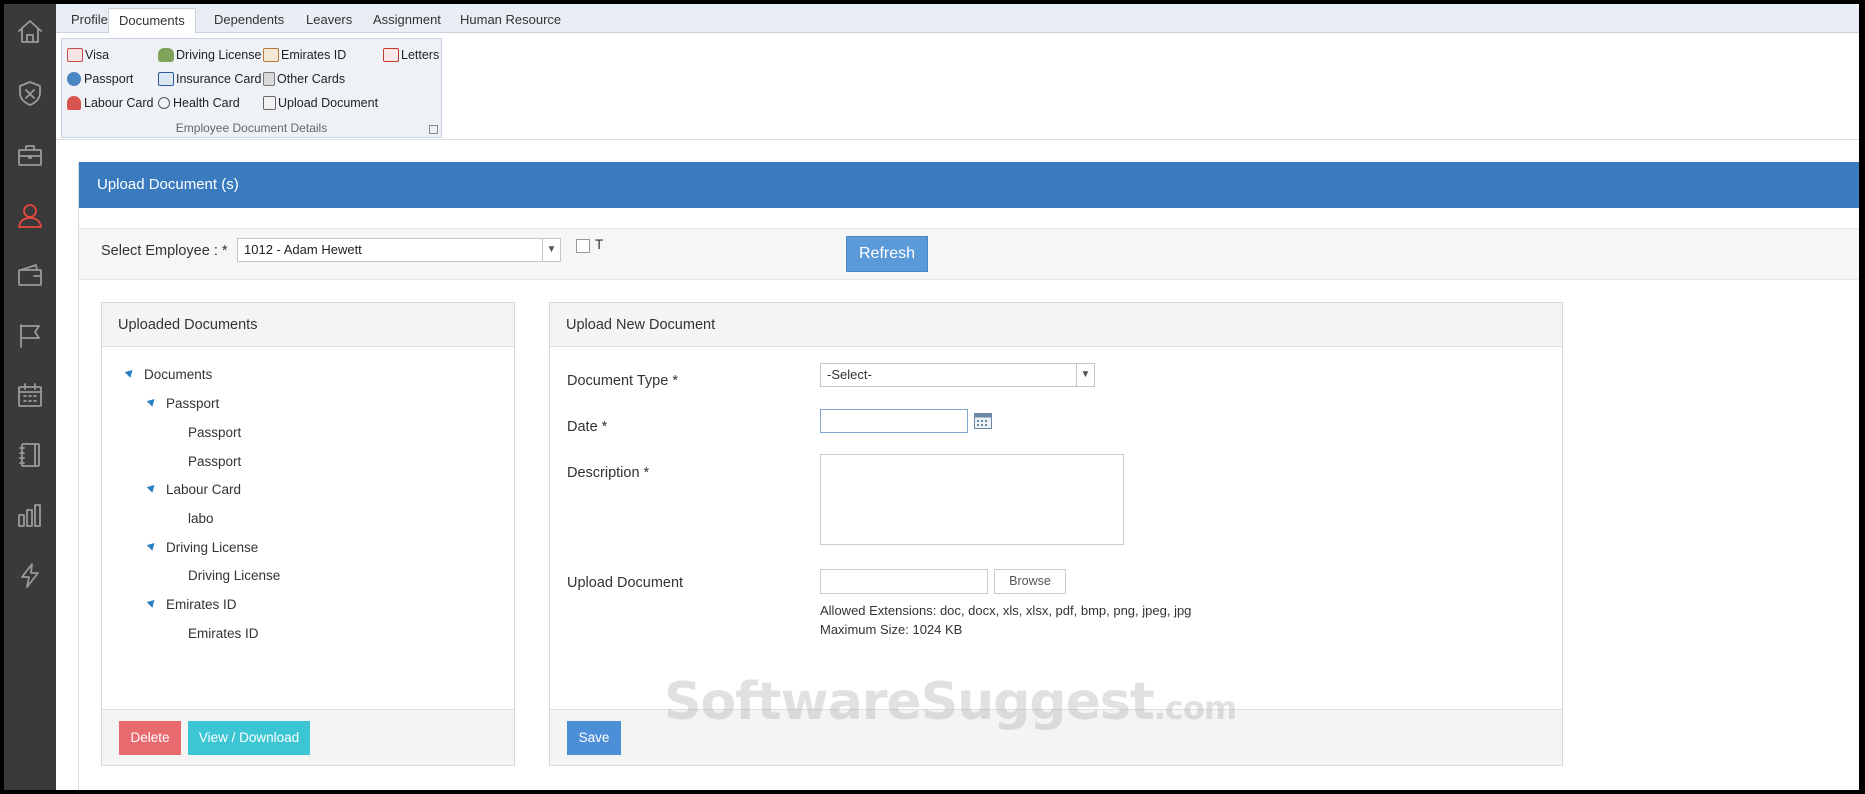  I want to click on uploaded-documents-footer: Delete View / Download, so click(308, 737).